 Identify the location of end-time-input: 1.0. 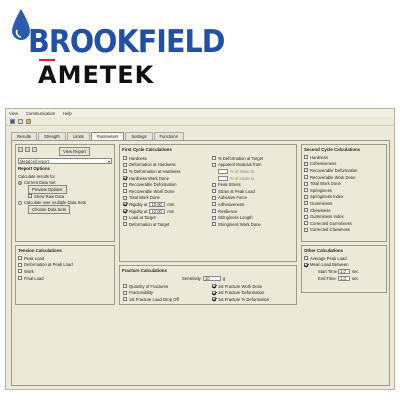
(344, 278).